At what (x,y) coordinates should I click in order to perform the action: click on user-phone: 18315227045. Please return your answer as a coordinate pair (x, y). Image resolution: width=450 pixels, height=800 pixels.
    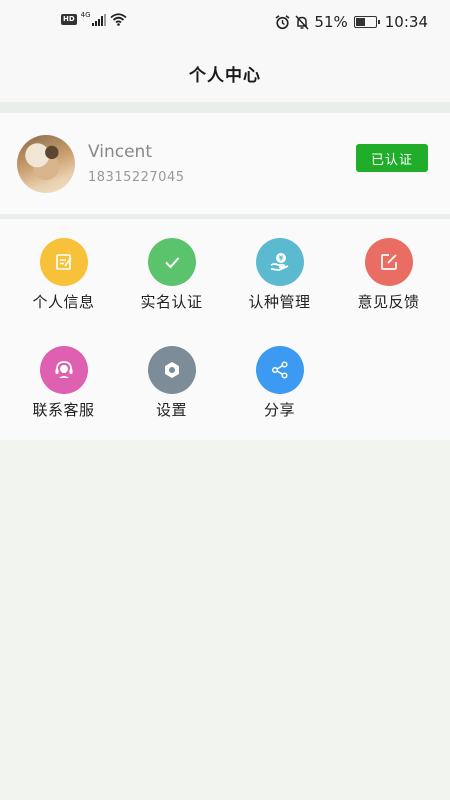
    Looking at the image, I should click on (136, 177).